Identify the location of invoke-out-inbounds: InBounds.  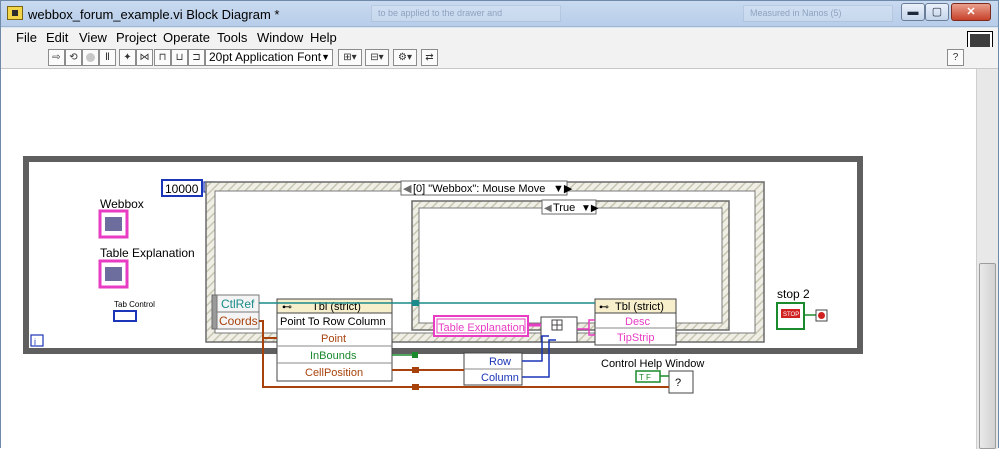
(333, 356).